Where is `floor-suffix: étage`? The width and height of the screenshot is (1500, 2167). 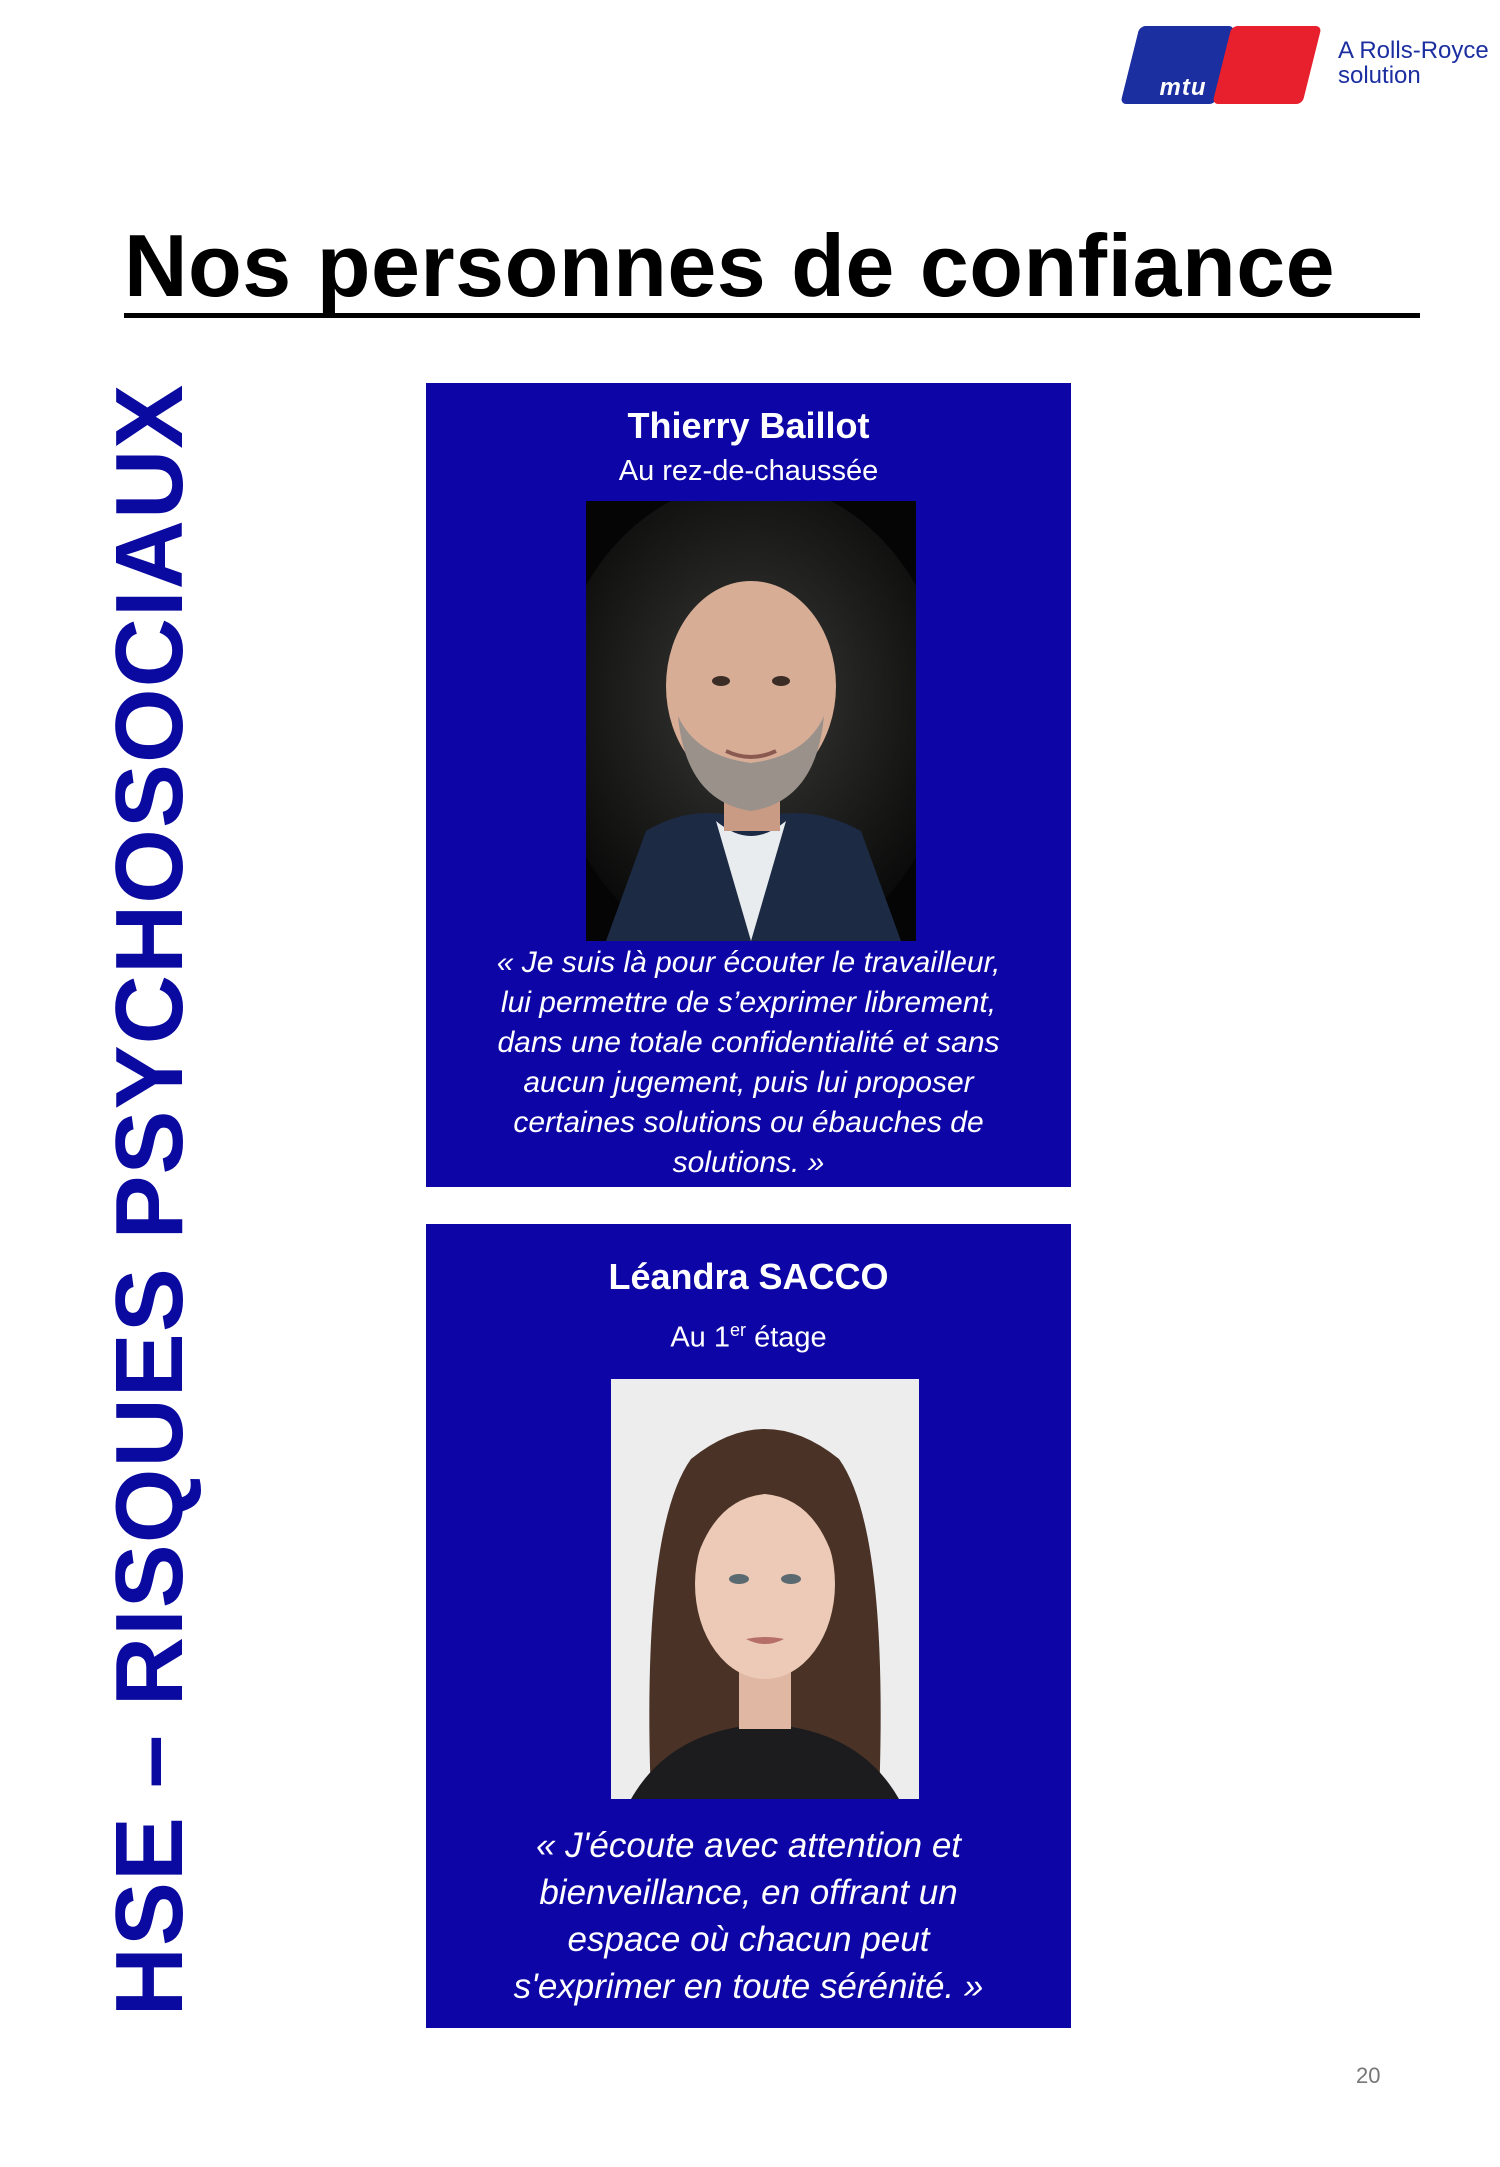
floor-suffix: étage is located at coordinates (786, 1337).